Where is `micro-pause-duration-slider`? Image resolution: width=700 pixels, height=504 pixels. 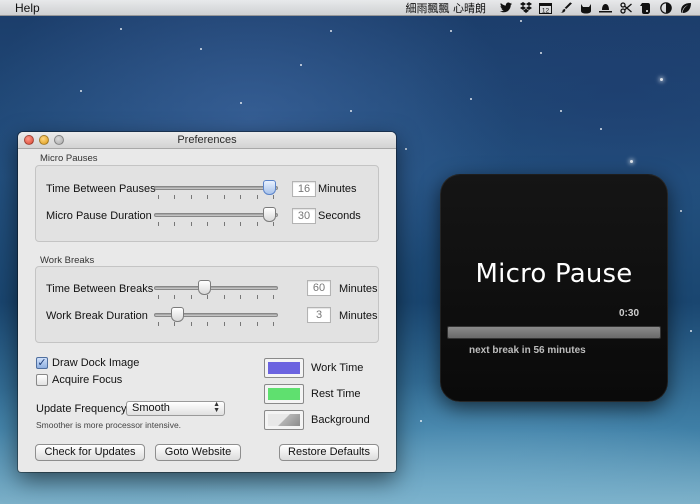
micro-pause-duration-slider is located at coordinates (216, 216).